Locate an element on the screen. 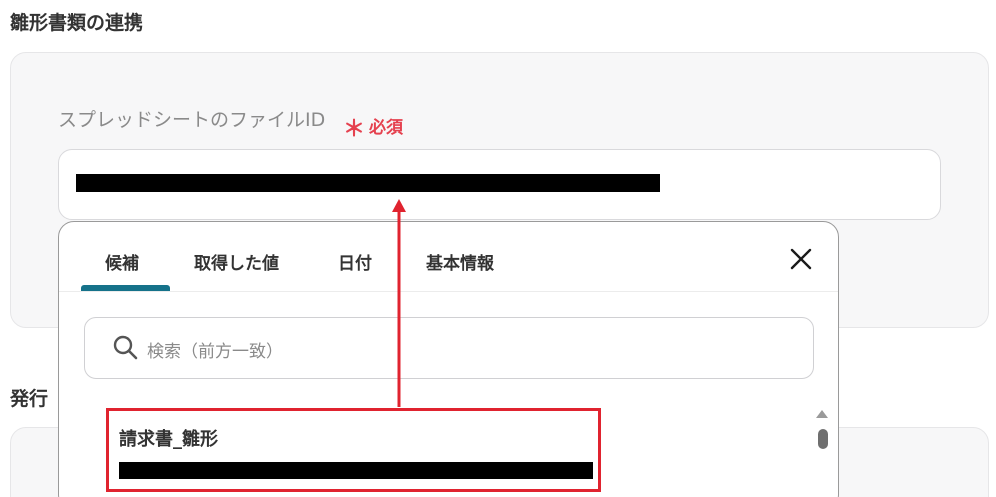 This screenshot has height=497, width=996. close-icon is located at coordinates (801, 259).